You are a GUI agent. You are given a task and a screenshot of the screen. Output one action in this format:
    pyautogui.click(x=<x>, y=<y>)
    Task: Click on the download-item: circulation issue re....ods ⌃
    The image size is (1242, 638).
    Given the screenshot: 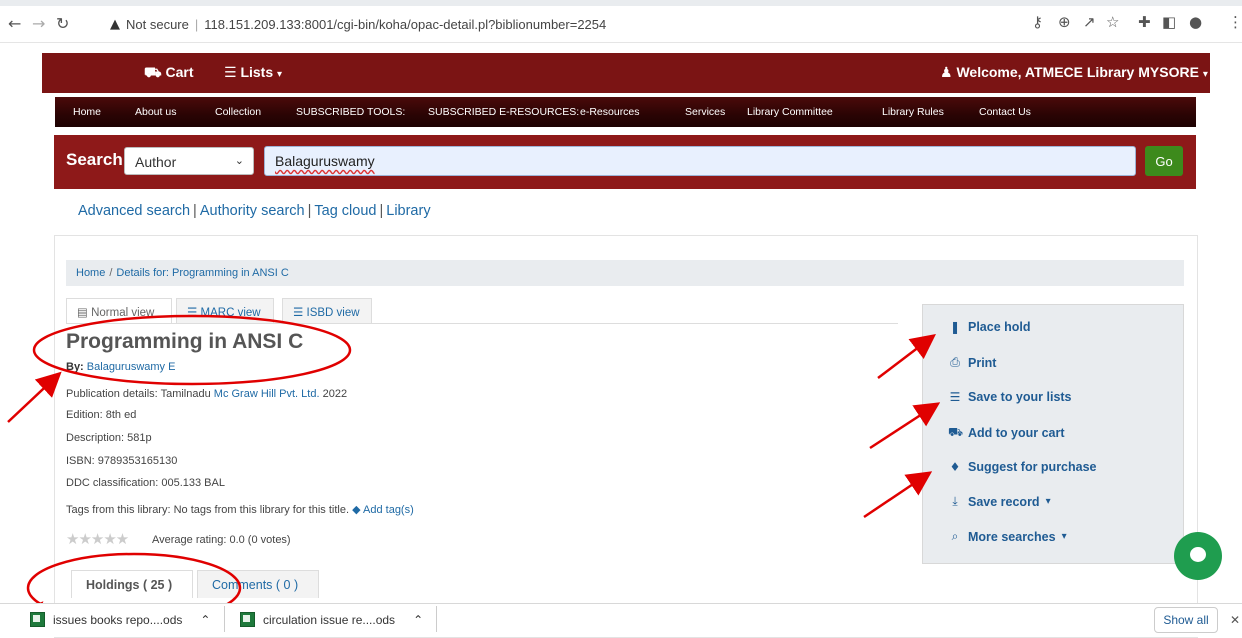 What is the action you would take?
    pyautogui.click(x=331, y=619)
    